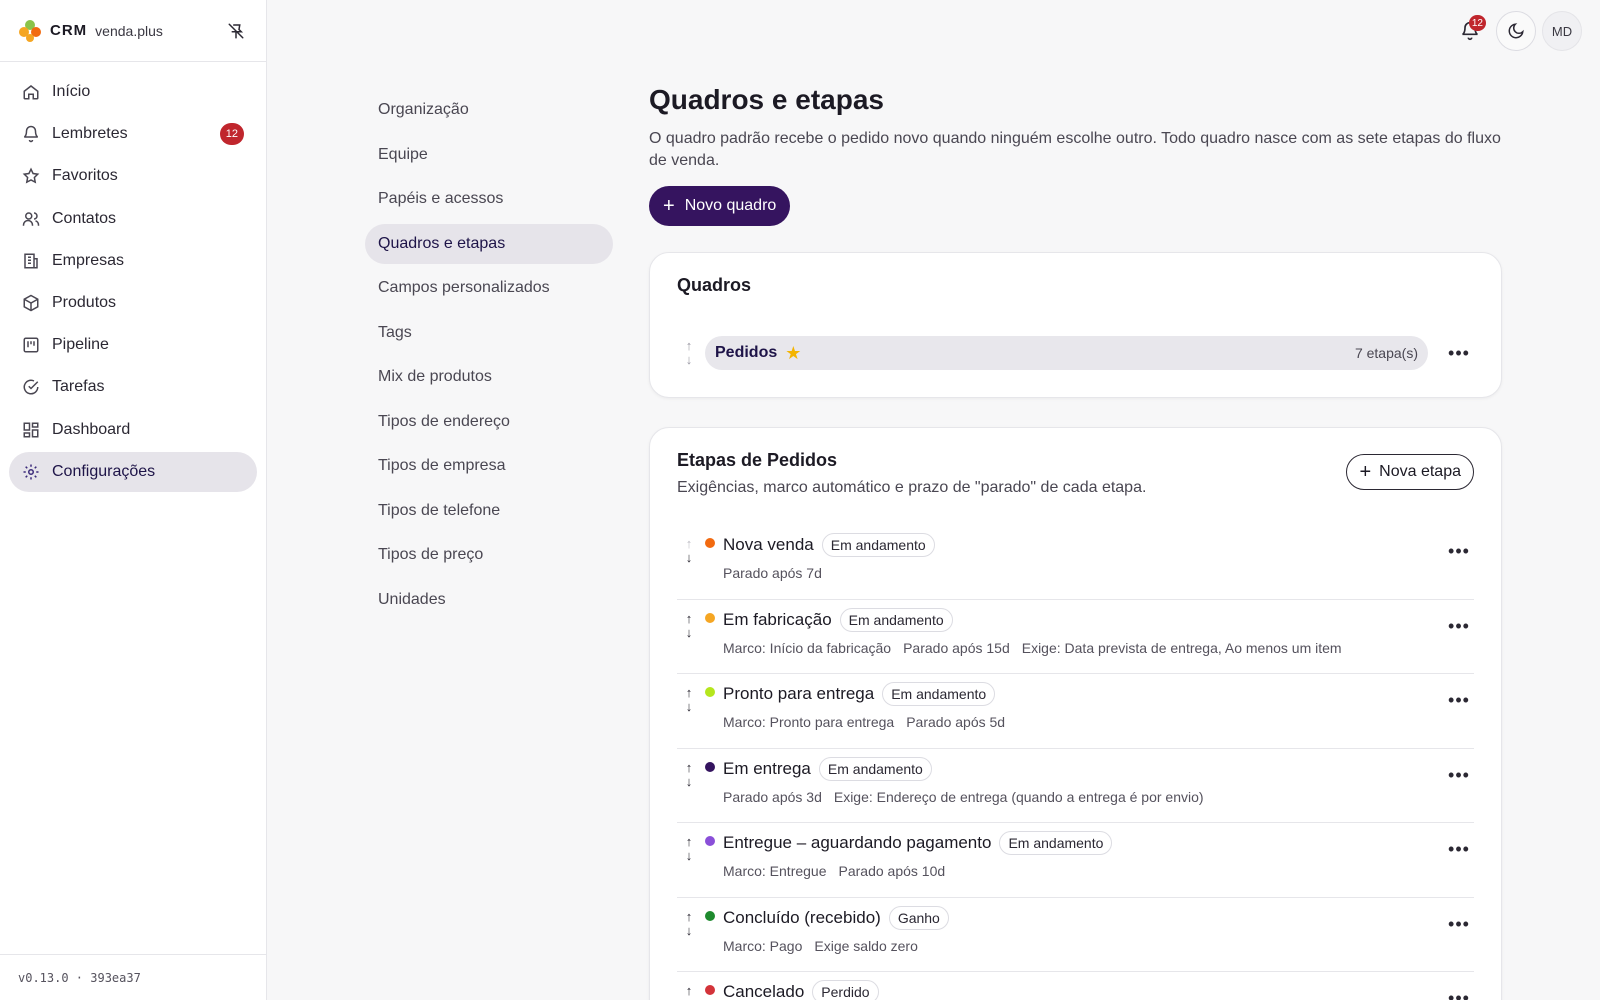  What do you see at coordinates (69, 30) in the screenshot?
I see `brand-name: CRM` at bounding box center [69, 30].